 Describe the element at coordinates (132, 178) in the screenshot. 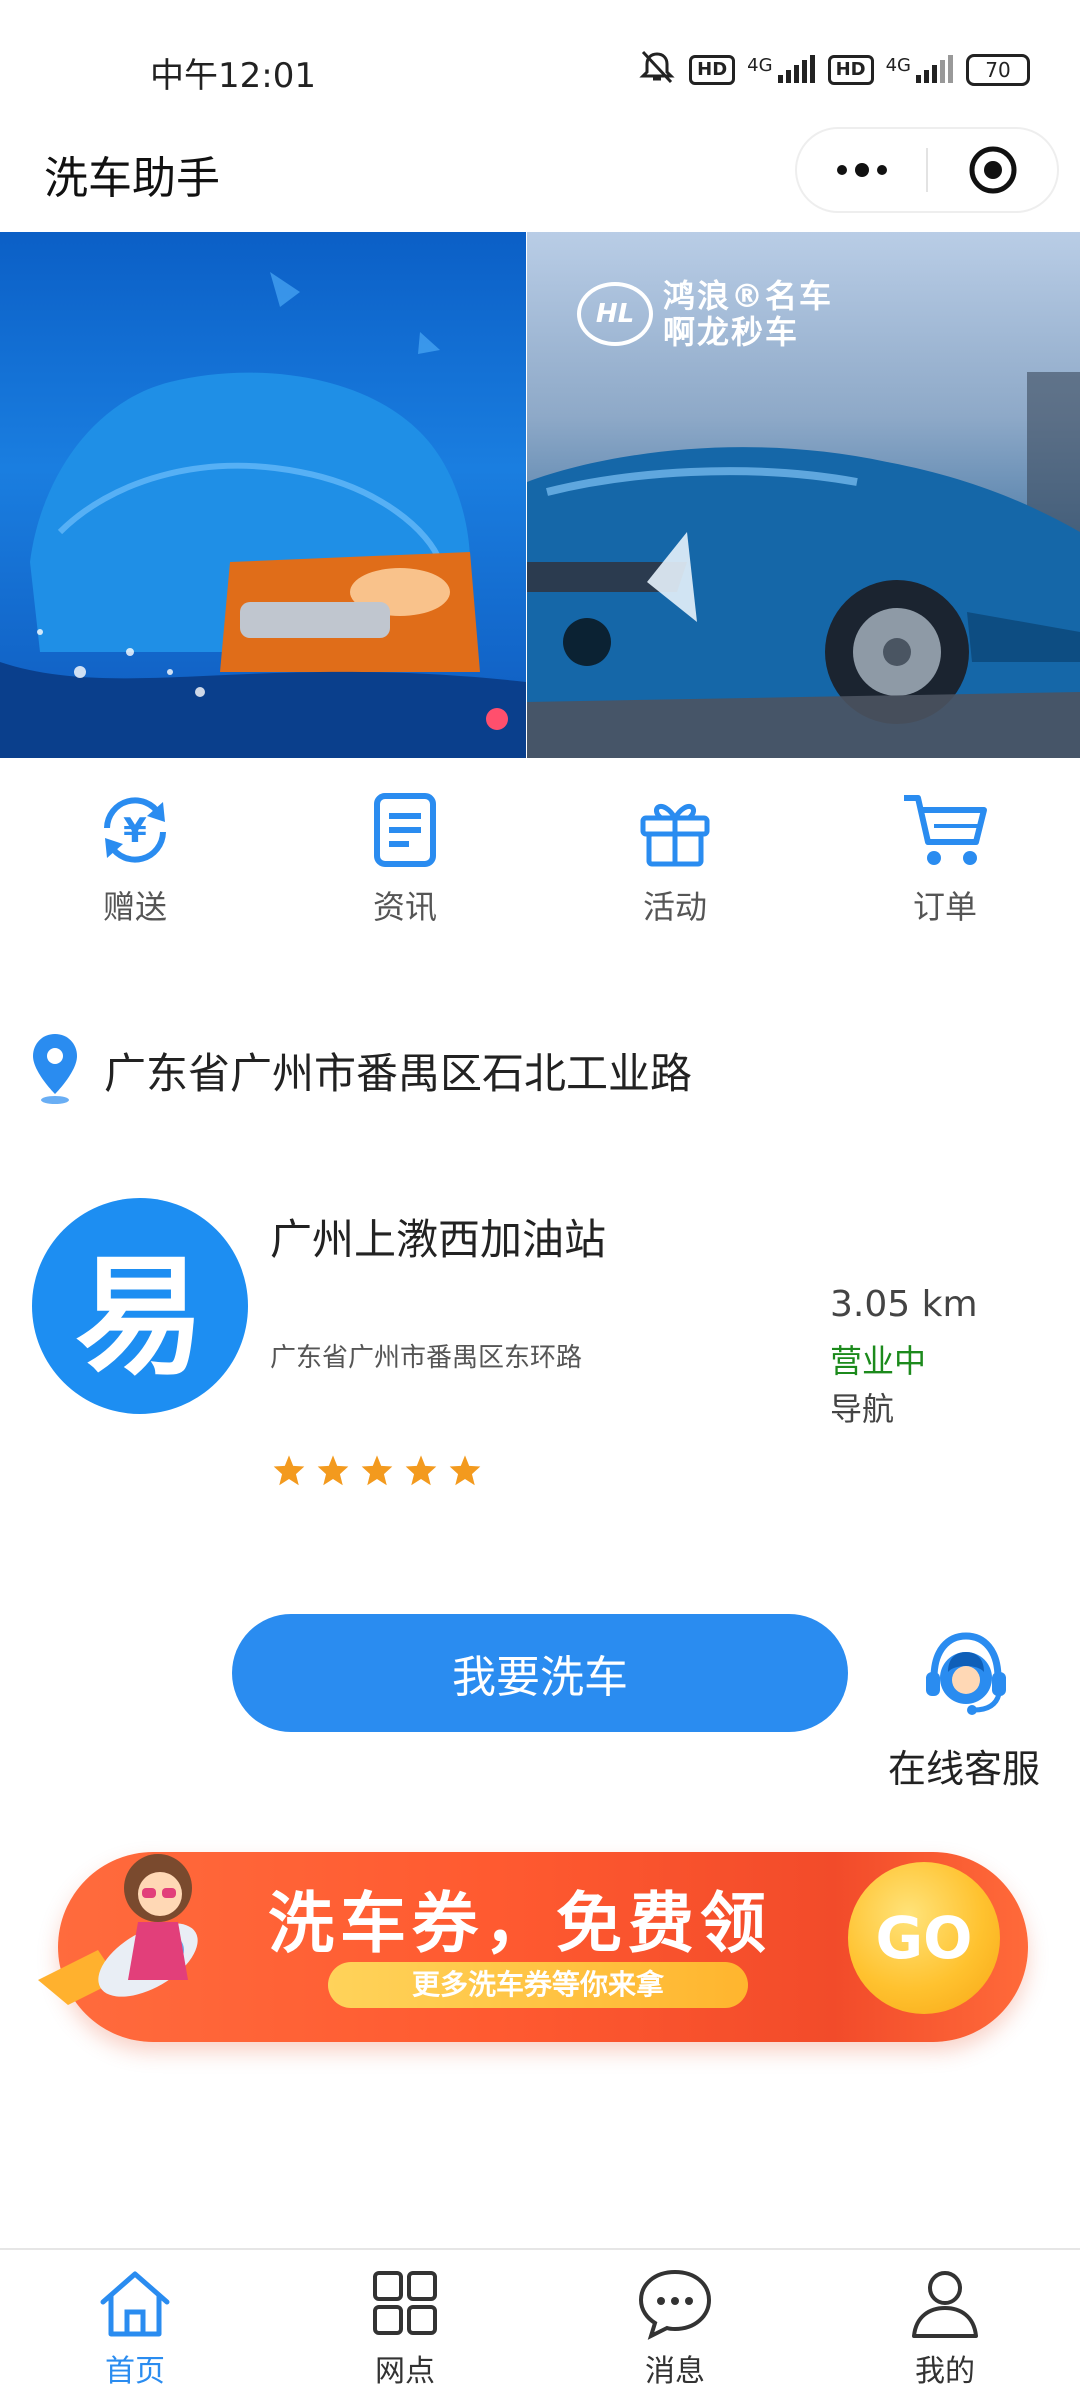

I see `page-title: 洗车助手` at that location.